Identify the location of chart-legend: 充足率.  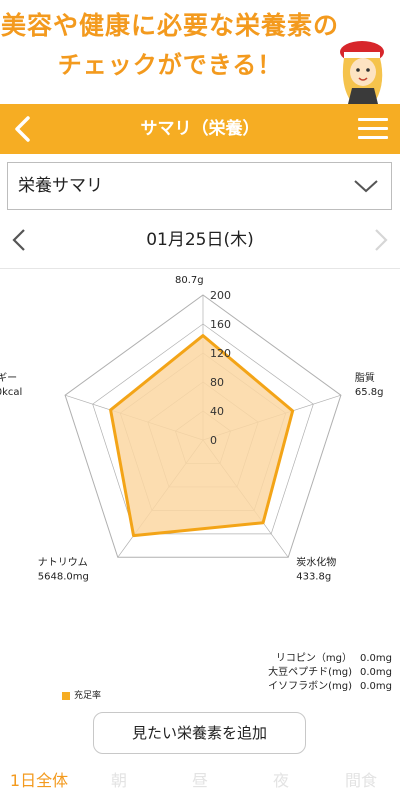
(81, 694).